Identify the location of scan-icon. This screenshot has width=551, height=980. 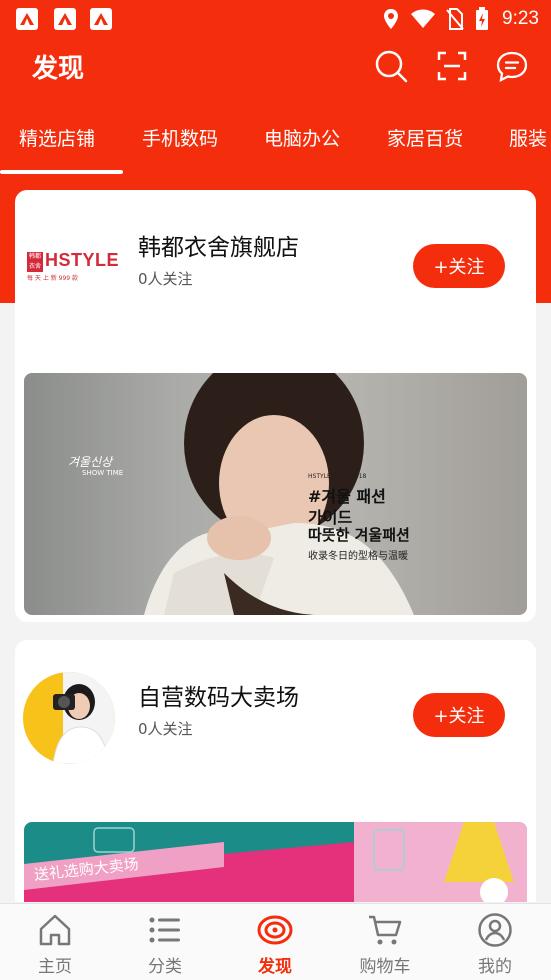
(452, 66).